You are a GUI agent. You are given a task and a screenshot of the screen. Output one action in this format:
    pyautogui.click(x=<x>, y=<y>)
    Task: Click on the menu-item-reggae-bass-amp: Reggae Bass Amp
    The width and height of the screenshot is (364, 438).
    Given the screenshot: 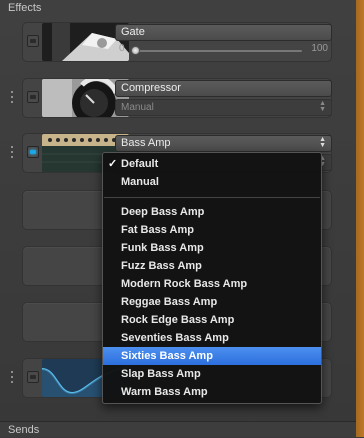 What is the action you would take?
    pyautogui.click(x=212, y=302)
    